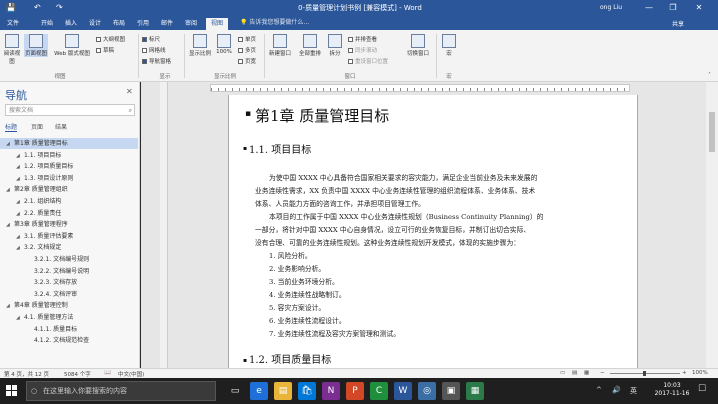 This screenshot has width=718, height=404. What do you see at coordinates (69, 236) in the screenshot?
I see `nav-heading-item: ◢ 3.1. 质量评估要素` at bounding box center [69, 236].